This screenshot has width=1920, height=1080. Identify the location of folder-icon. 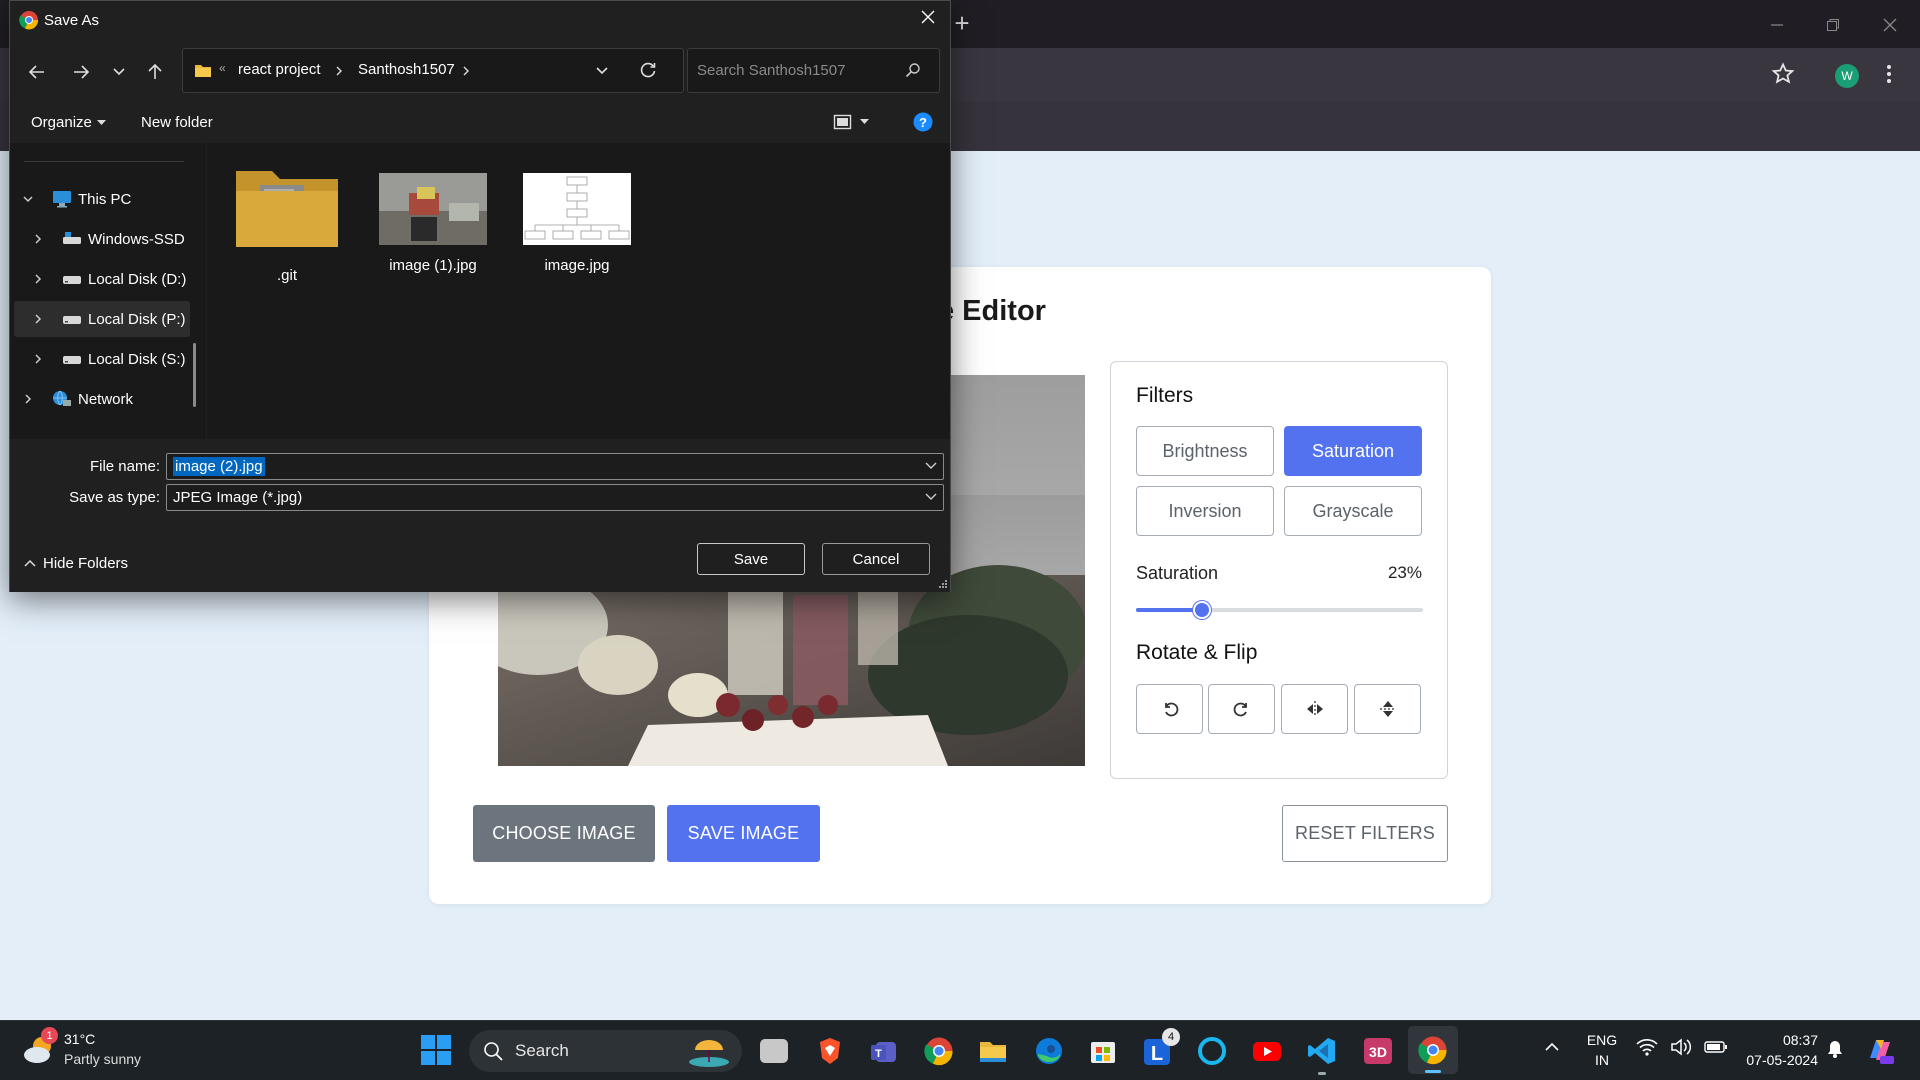
(203, 70).